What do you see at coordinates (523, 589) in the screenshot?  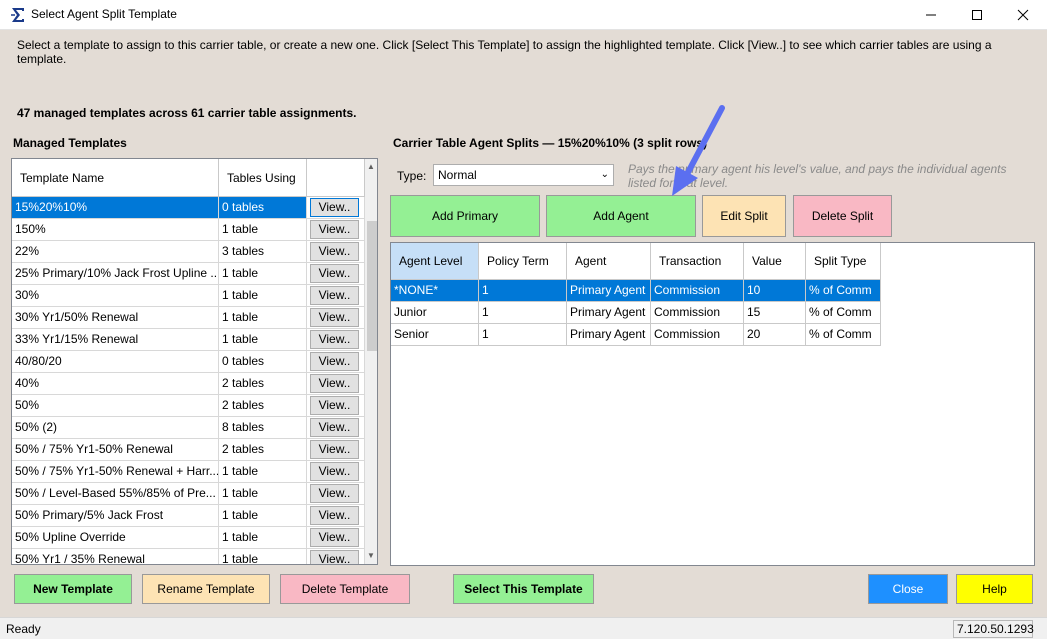 I see `select-this-template-button: Select This Template` at bounding box center [523, 589].